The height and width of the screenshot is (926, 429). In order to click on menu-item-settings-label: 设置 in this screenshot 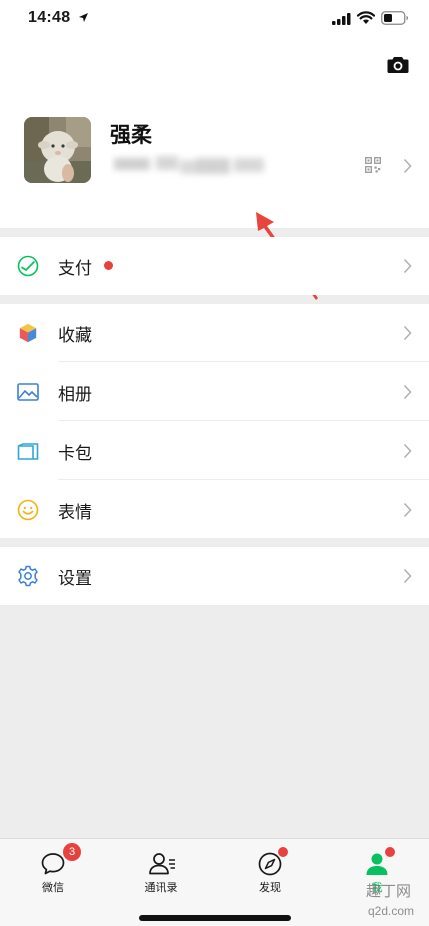, I will do `click(75, 579)`.